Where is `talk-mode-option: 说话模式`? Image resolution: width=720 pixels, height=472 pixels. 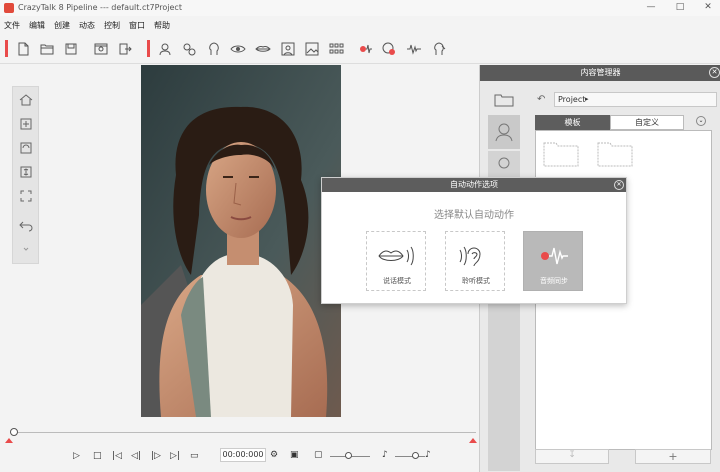
talk-mode-option: 说话模式 is located at coordinates (396, 261).